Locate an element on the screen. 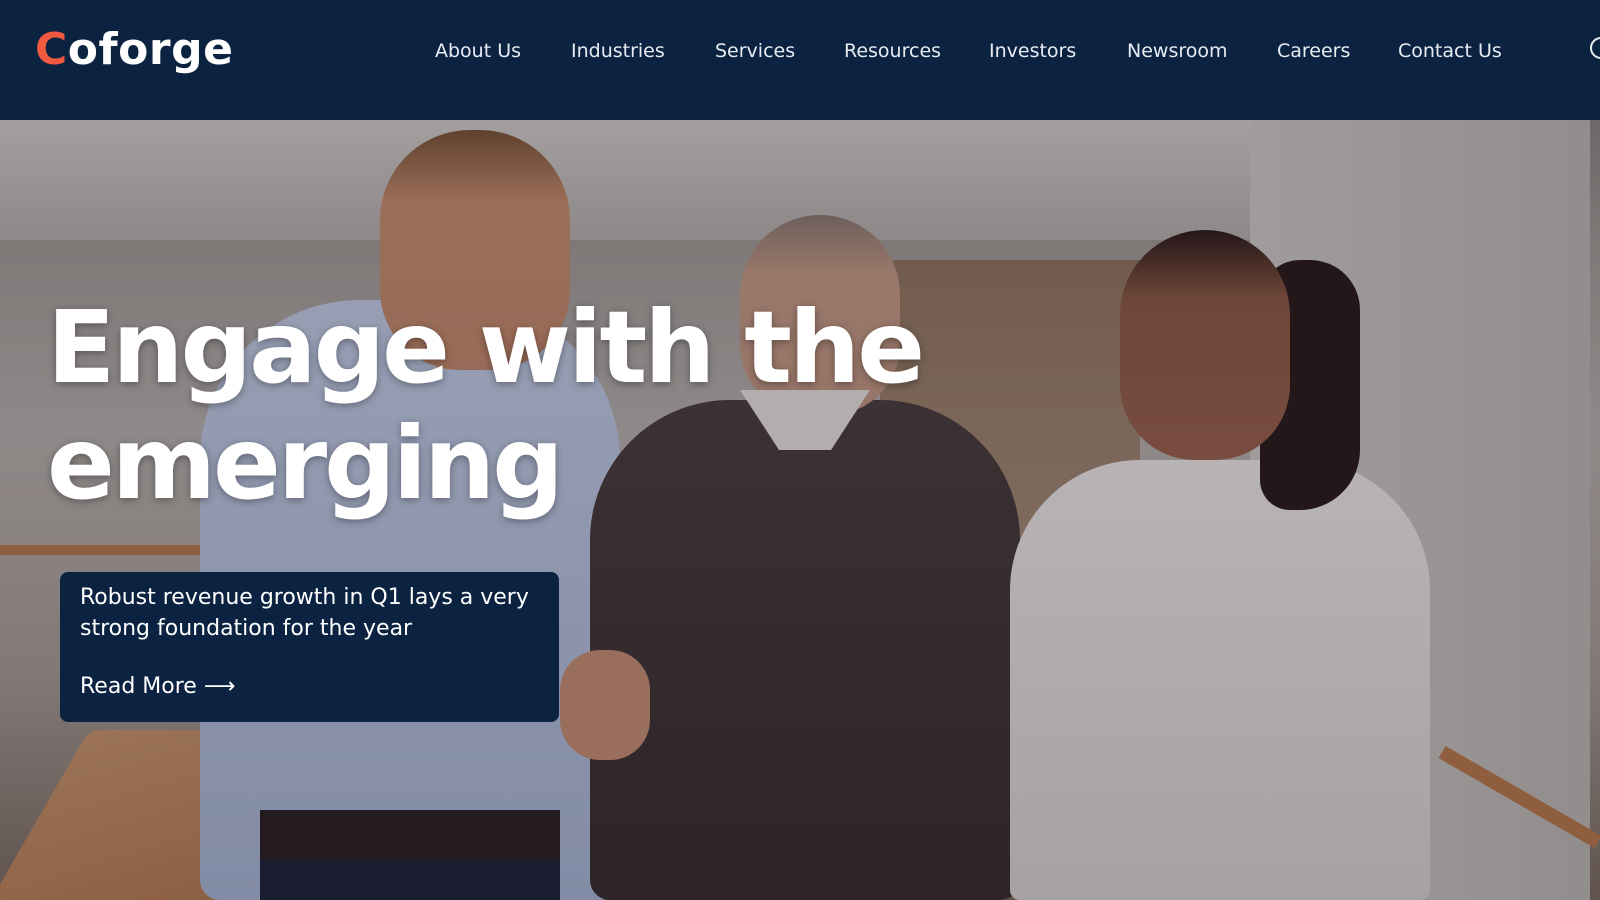 Image resolution: width=1600 pixels, height=900 pixels. nav-careers: Careers is located at coordinates (1313, 51).